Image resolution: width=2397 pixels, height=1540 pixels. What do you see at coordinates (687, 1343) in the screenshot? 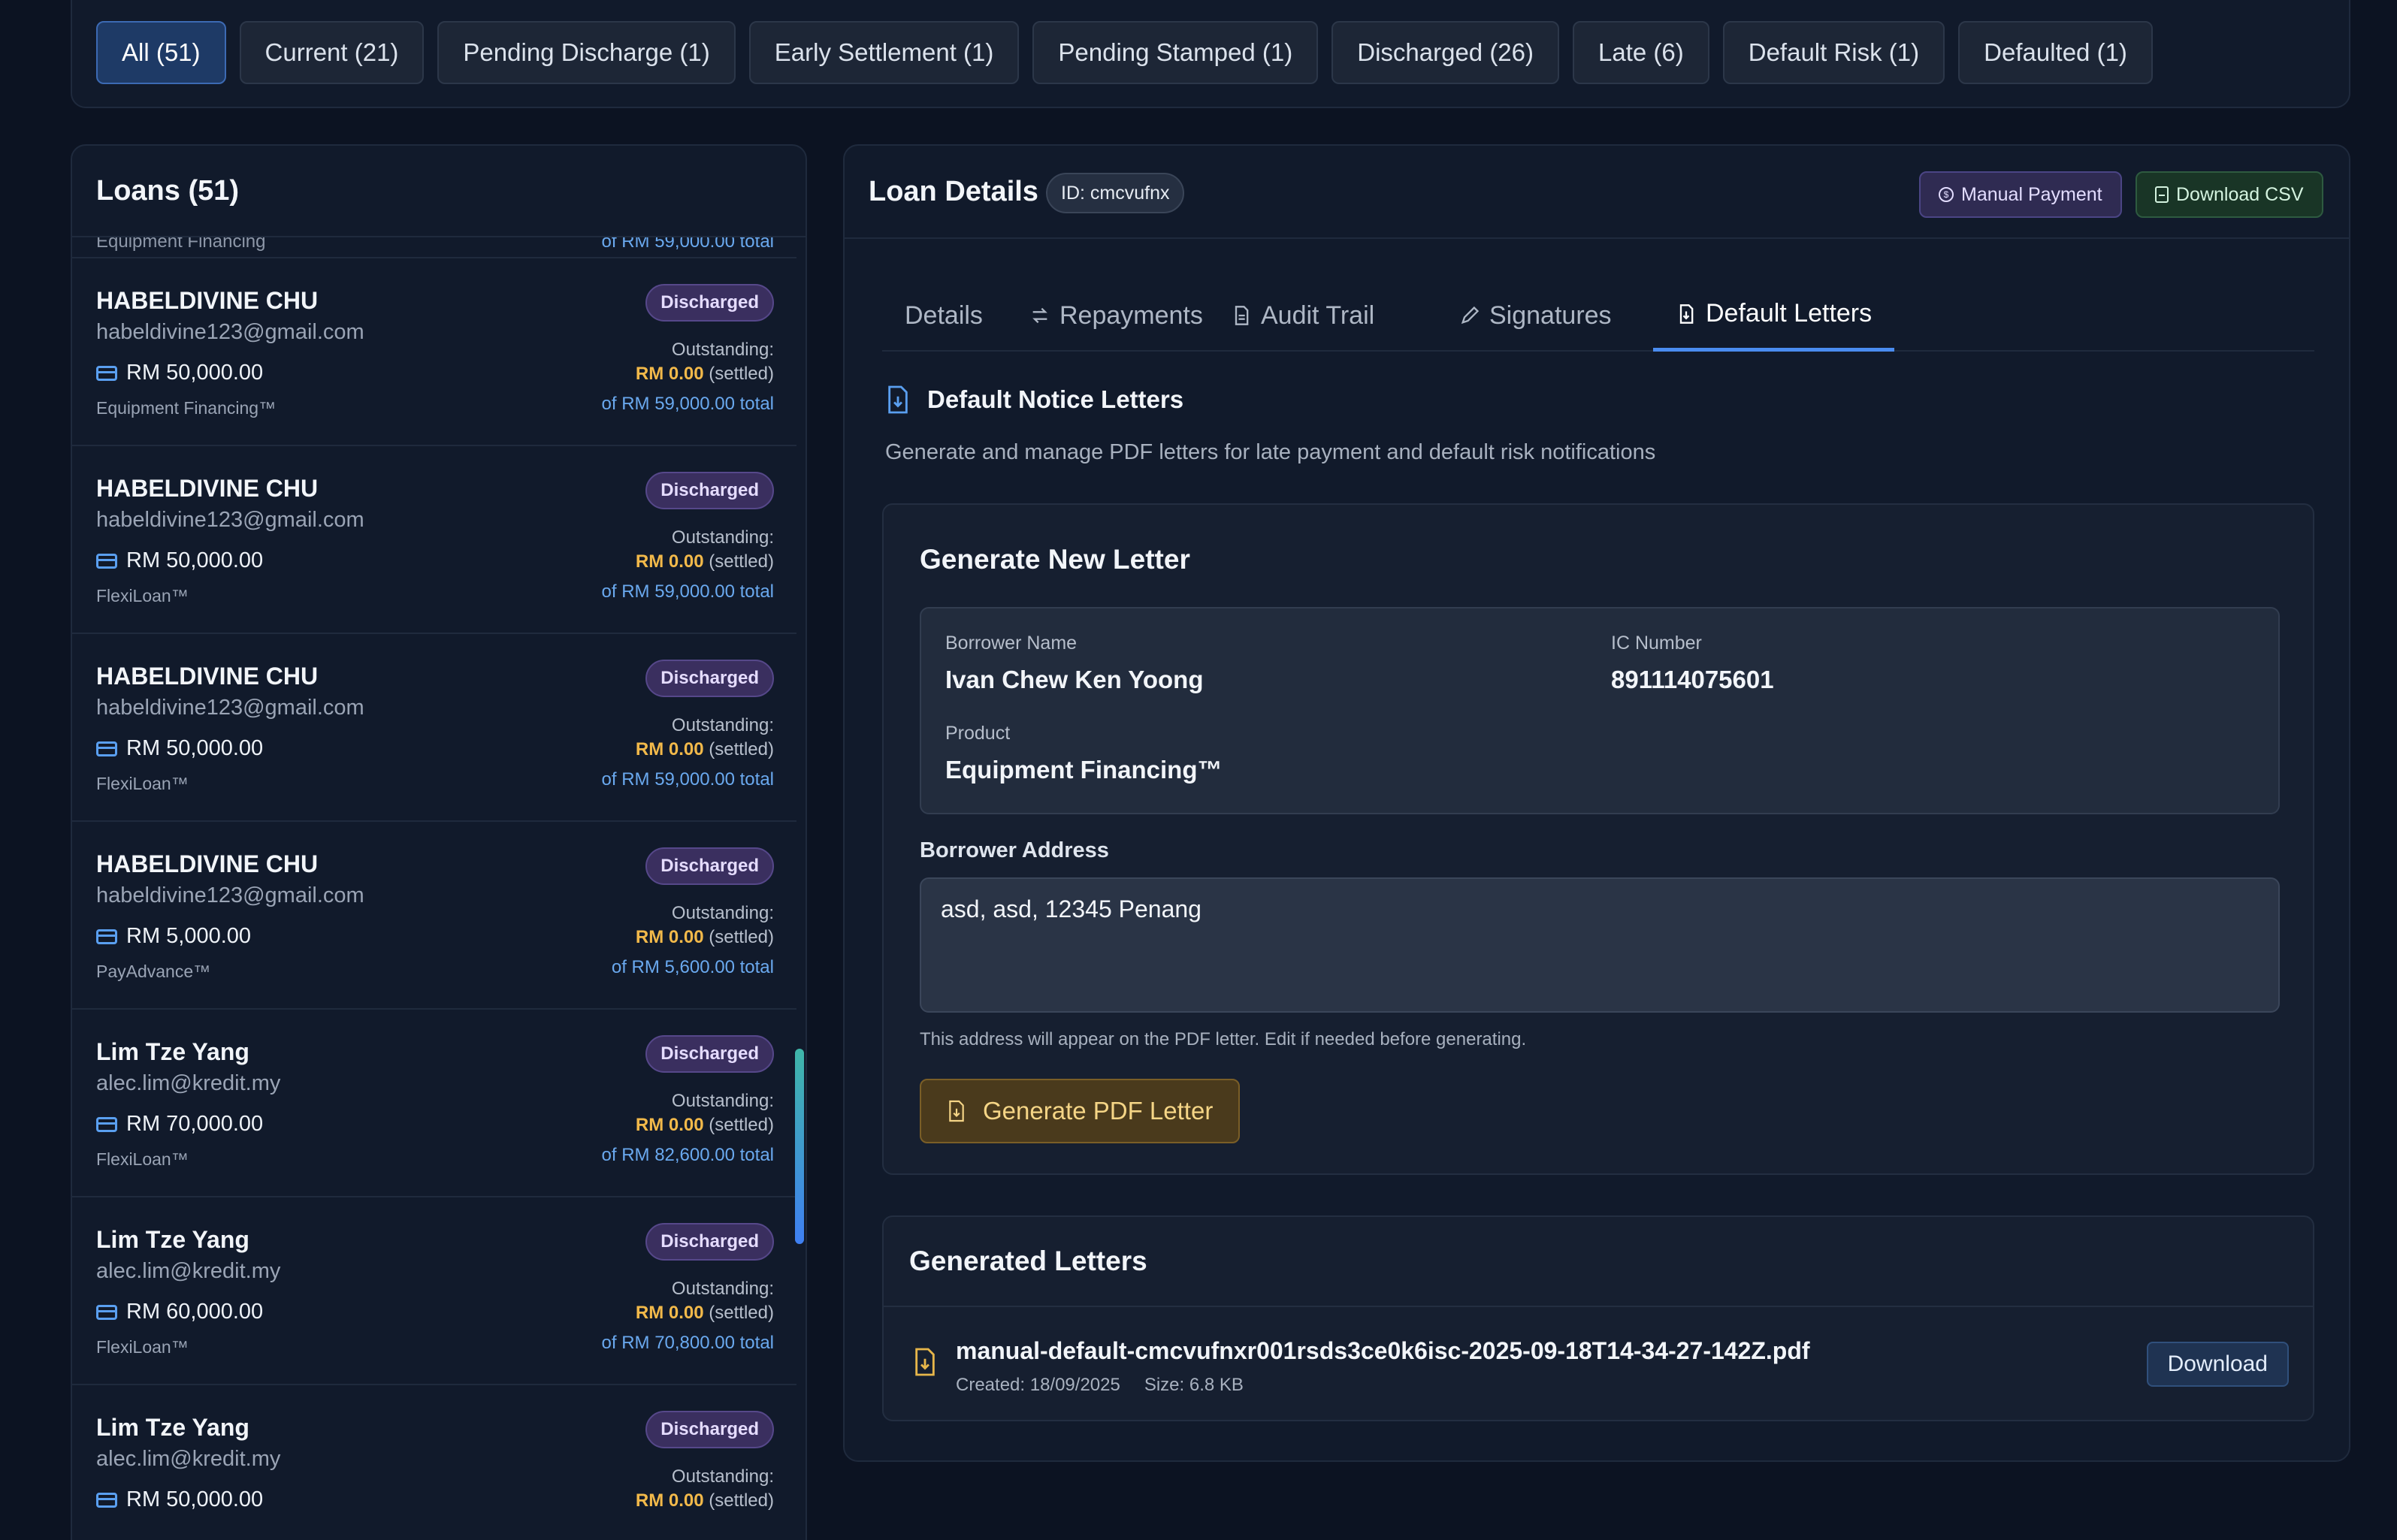
I see `loan-total: of RM 70,800.00 total` at bounding box center [687, 1343].